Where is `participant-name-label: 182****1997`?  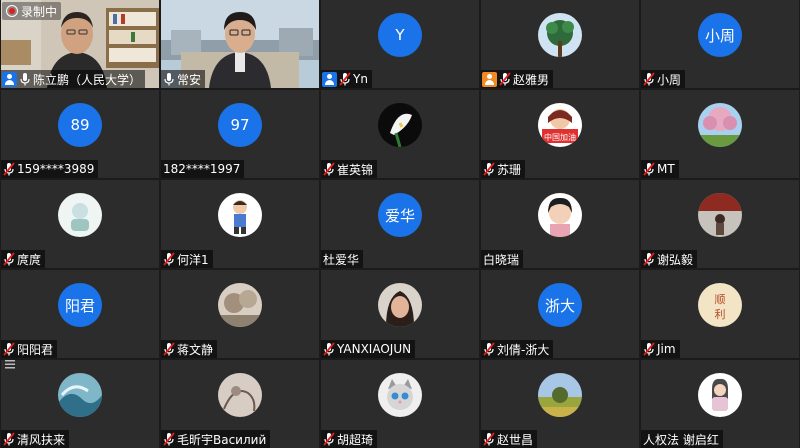
participant-name-label: 182****1997 is located at coordinates (203, 169).